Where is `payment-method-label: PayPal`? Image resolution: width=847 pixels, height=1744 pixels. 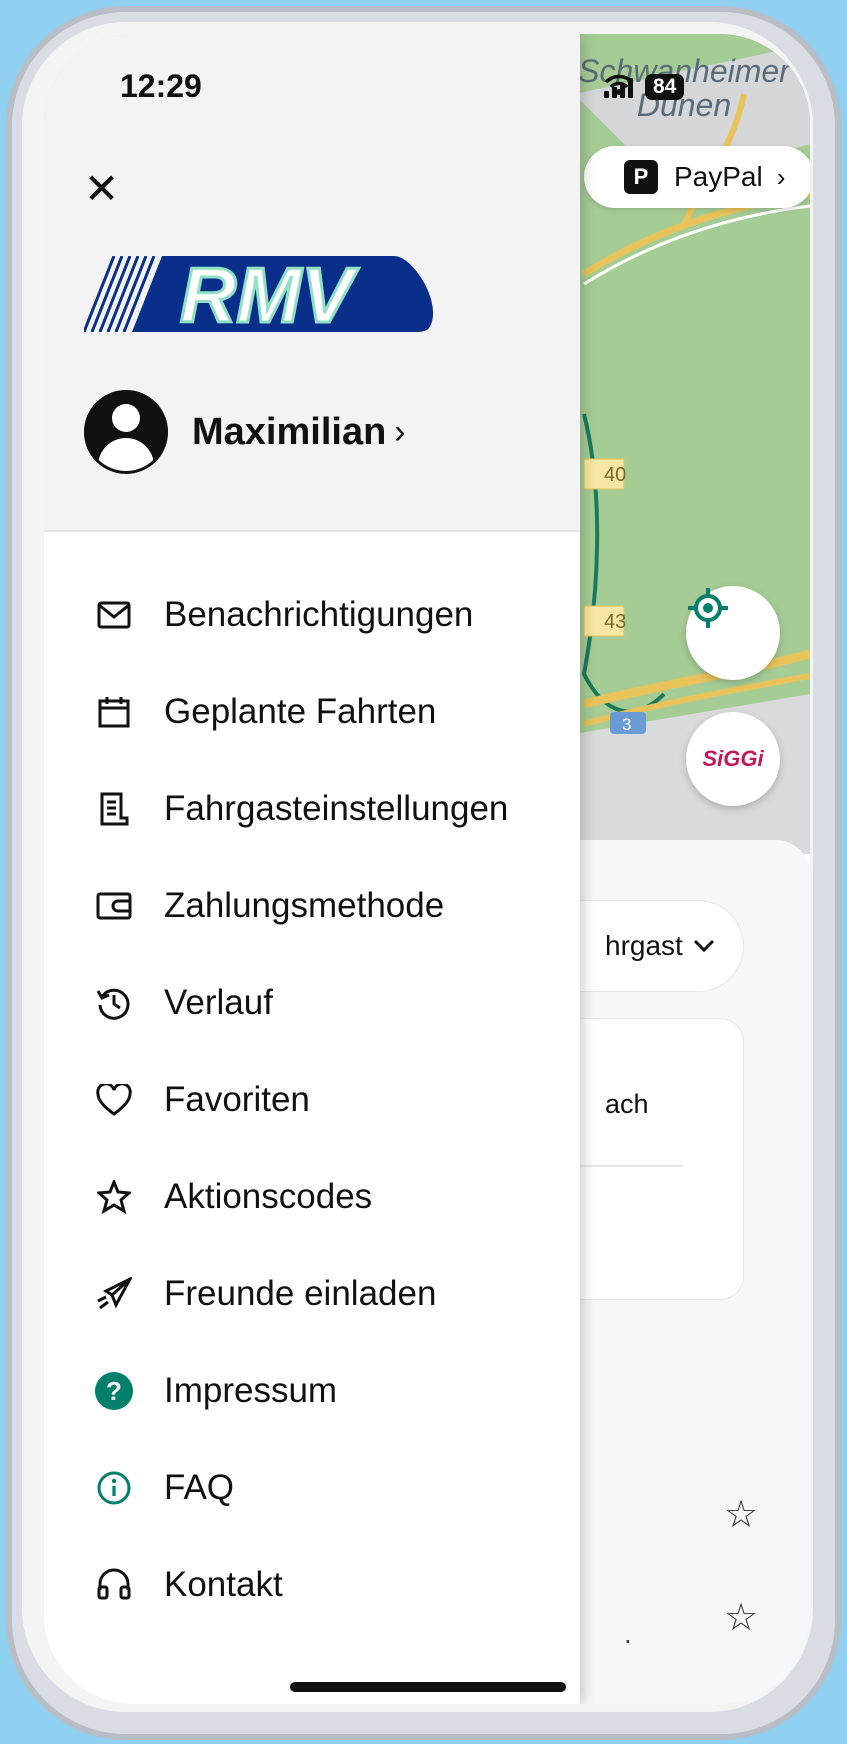 payment-method-label: PayPal is located at coordinates (718, 176).